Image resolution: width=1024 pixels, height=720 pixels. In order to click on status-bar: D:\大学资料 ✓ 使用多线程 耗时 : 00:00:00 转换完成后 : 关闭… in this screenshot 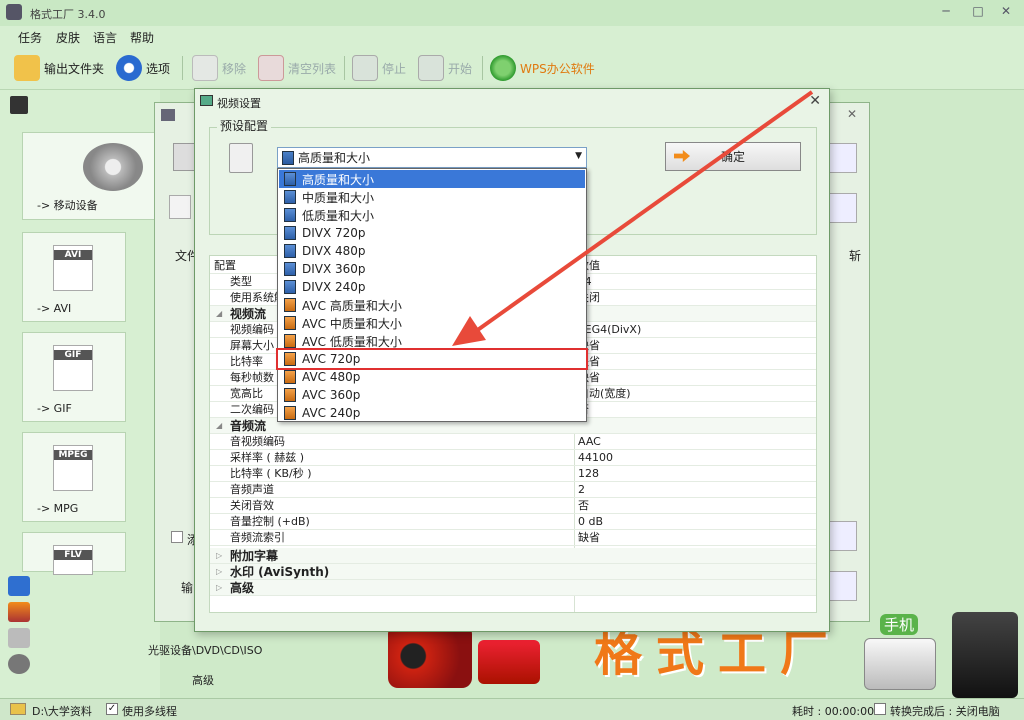, I will do `click(512, 709)`.